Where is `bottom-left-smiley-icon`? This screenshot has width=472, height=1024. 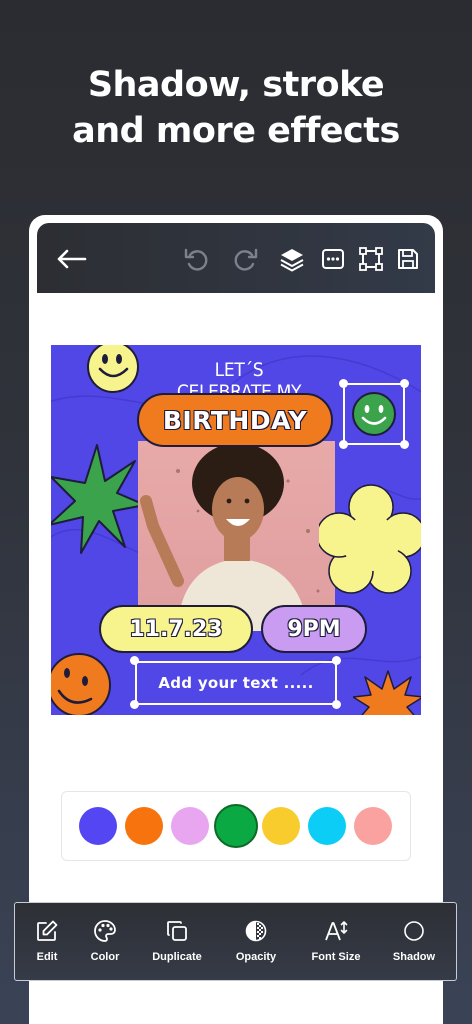
bottom-left-smiley-icon is located at coordinates (84, 681).